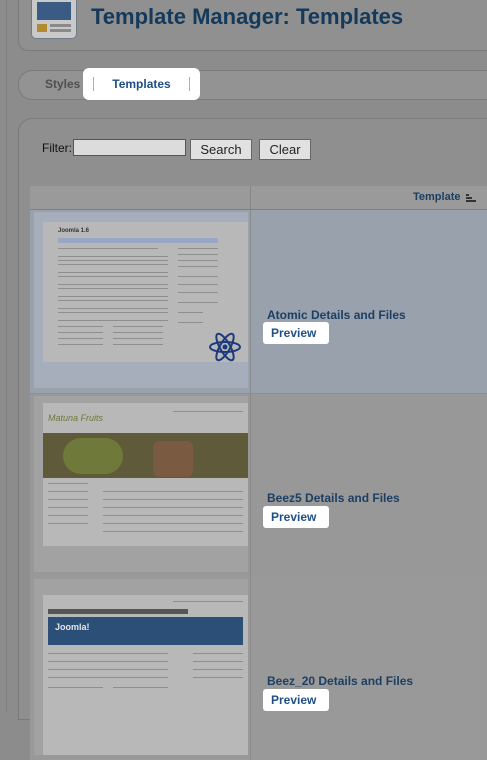 Image resolution: width=487 pixels, height=760 pixels. I want to click on atomic-preview-button: Preview, so click(296, 333).